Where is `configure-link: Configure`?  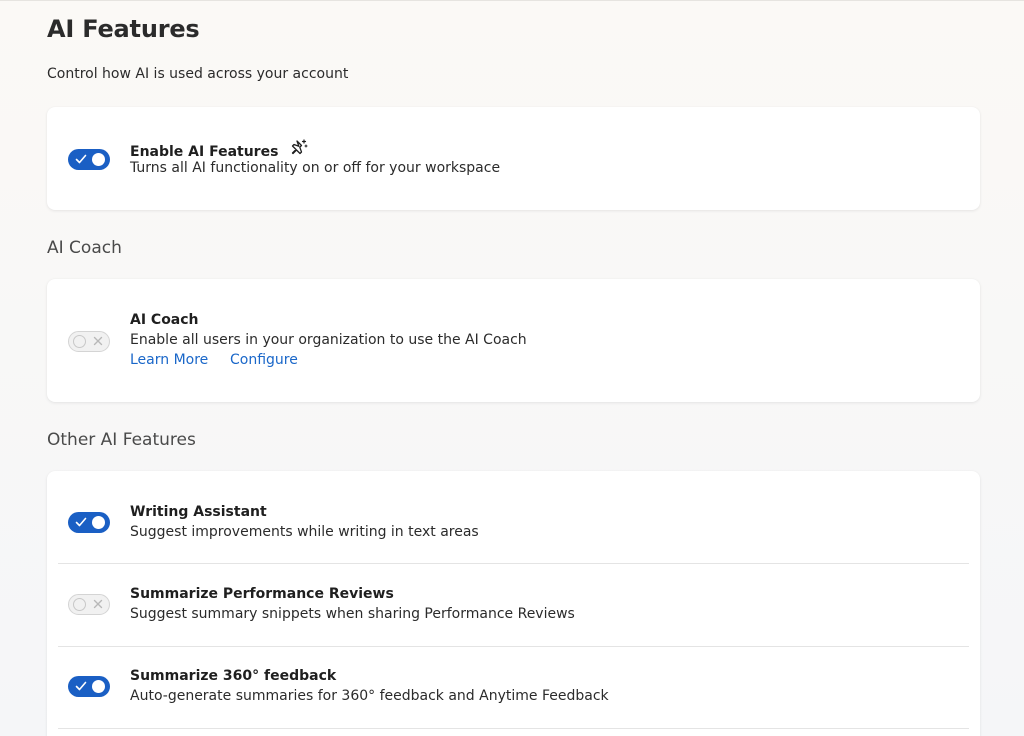 configure-link: Configure is located at coordinates (264, 360).